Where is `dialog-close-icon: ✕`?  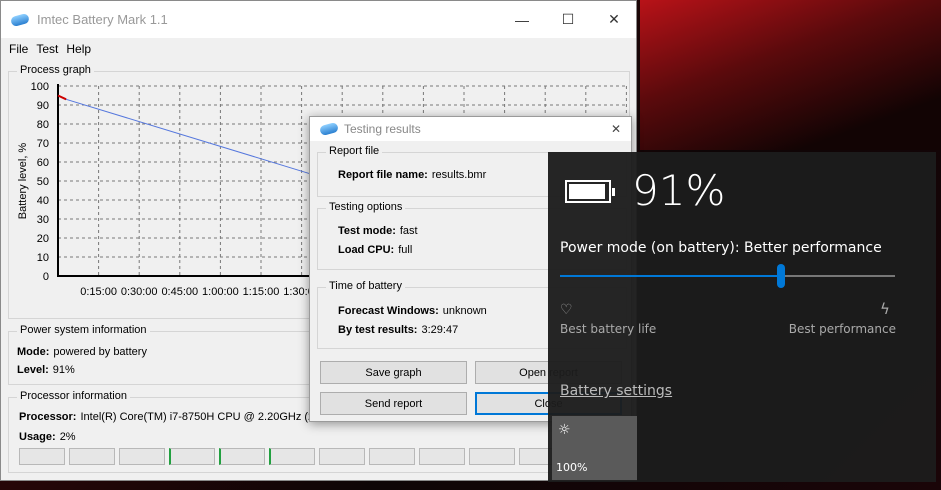
dialog-close-icon: ✕ is located at coordinates (616, 129).